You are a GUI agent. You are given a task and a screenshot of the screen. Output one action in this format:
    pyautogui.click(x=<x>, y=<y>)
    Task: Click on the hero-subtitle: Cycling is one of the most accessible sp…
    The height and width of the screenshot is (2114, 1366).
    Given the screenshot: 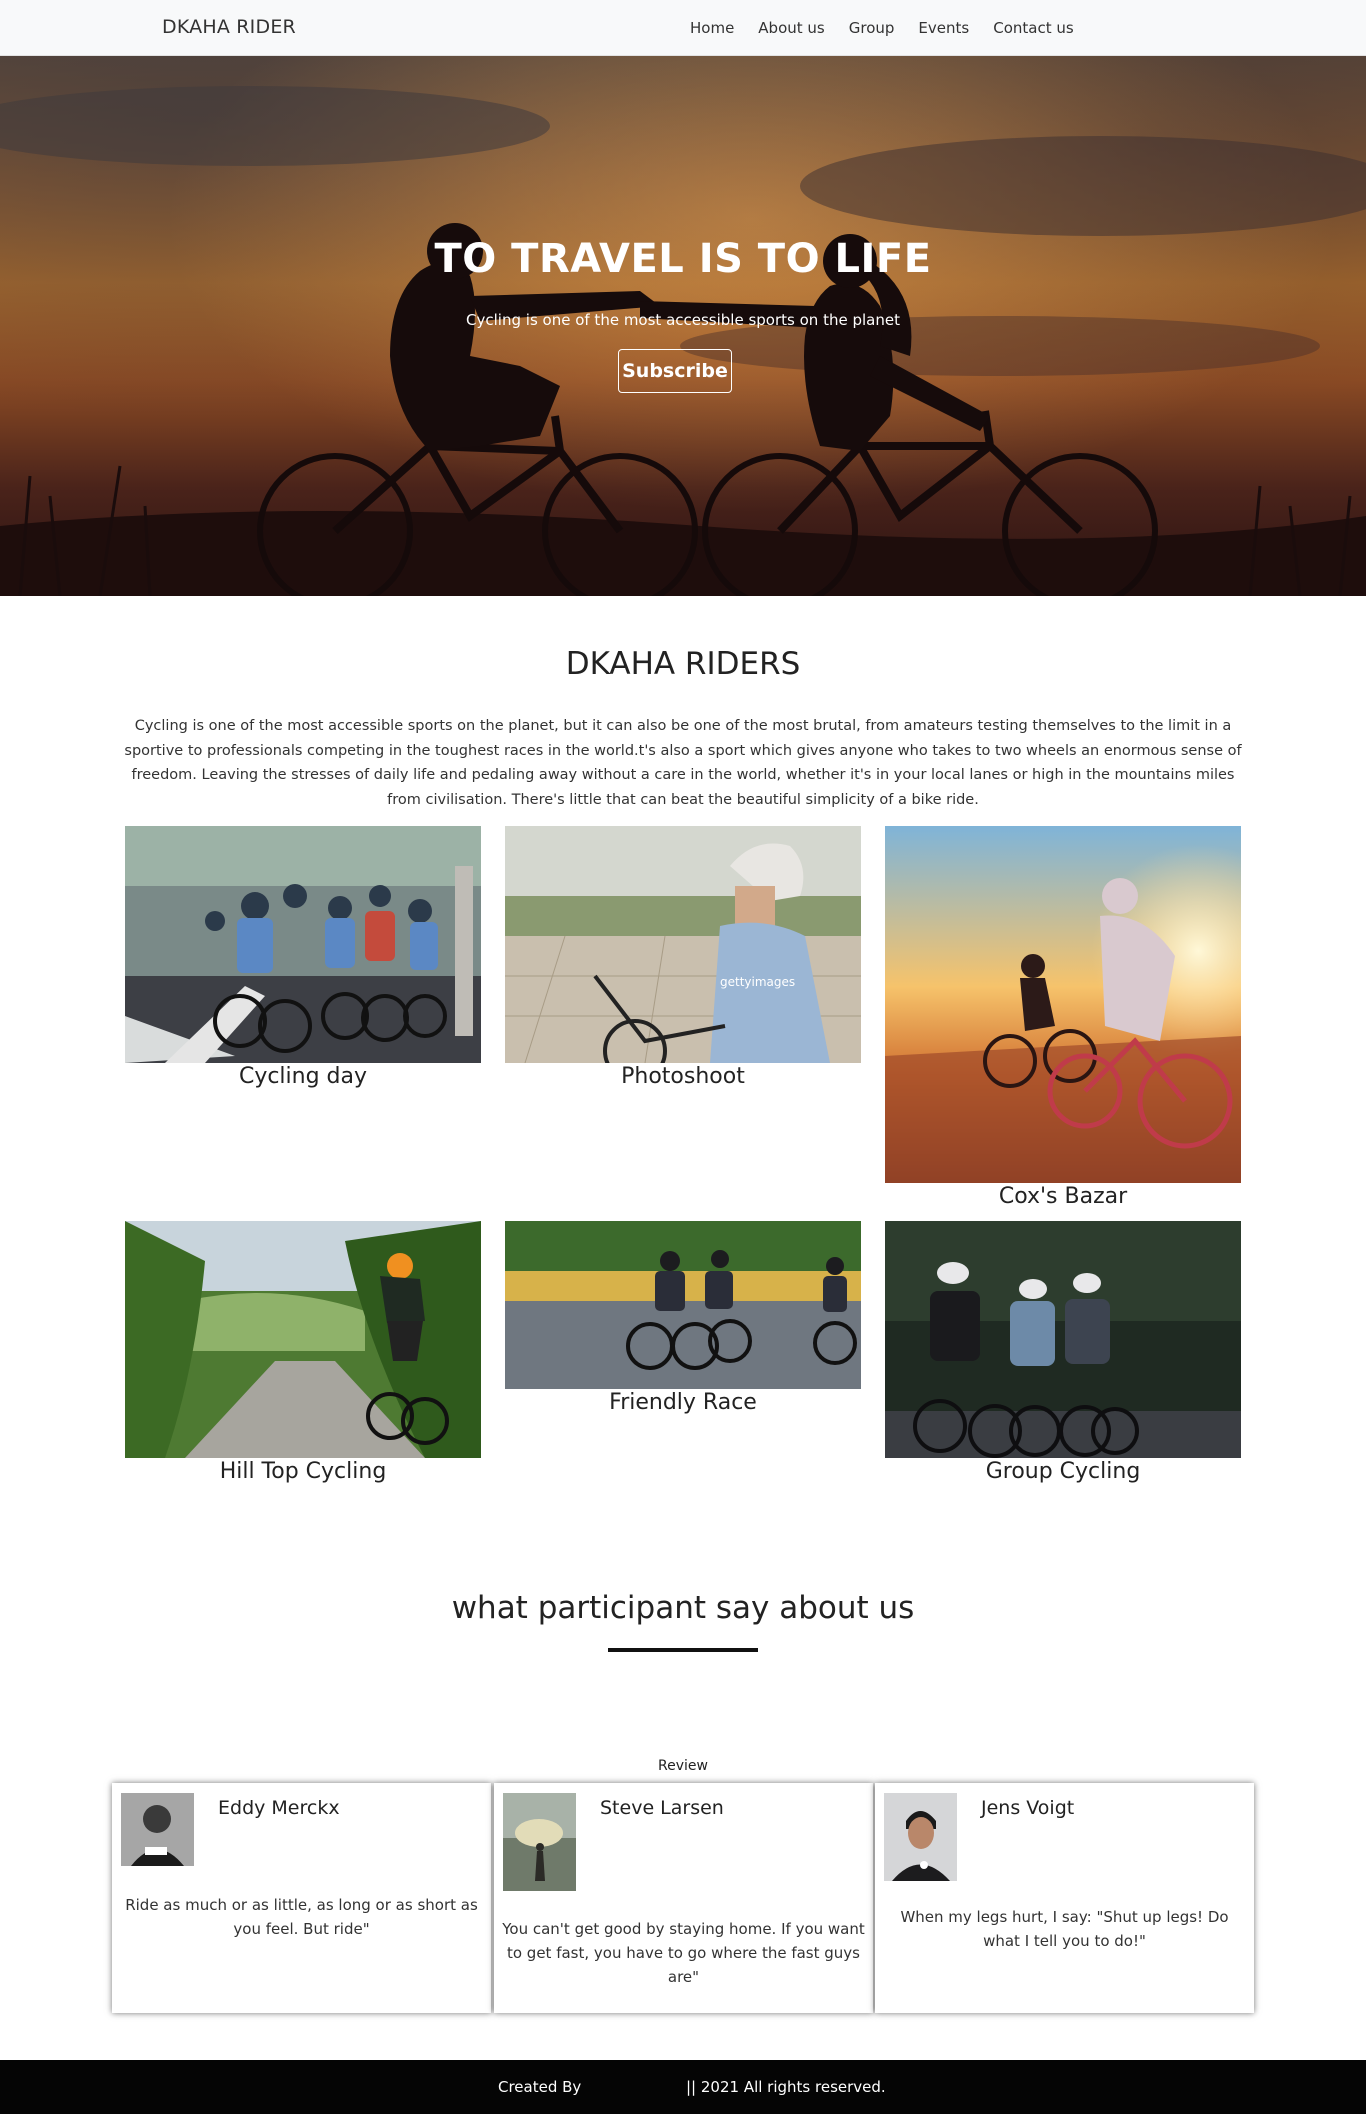 What is the action you would take?
    pyautogui.click(x=683, y=320)
    